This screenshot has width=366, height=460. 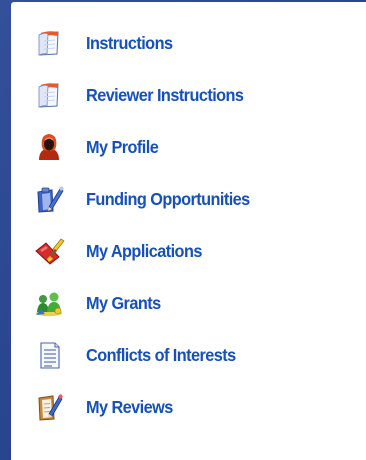 I want to click on menu-item-label: My Applications, so click(x=144, y=250).